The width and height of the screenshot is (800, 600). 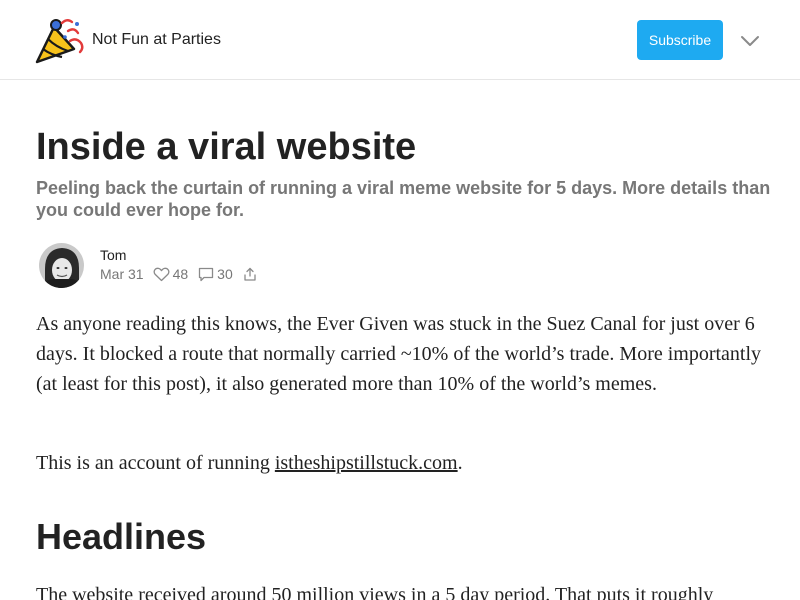 What do you see at coordinates (680, 40) in the screenshot?
I see `subscribe-button: Subscribe` at bounding box center [680, 40].